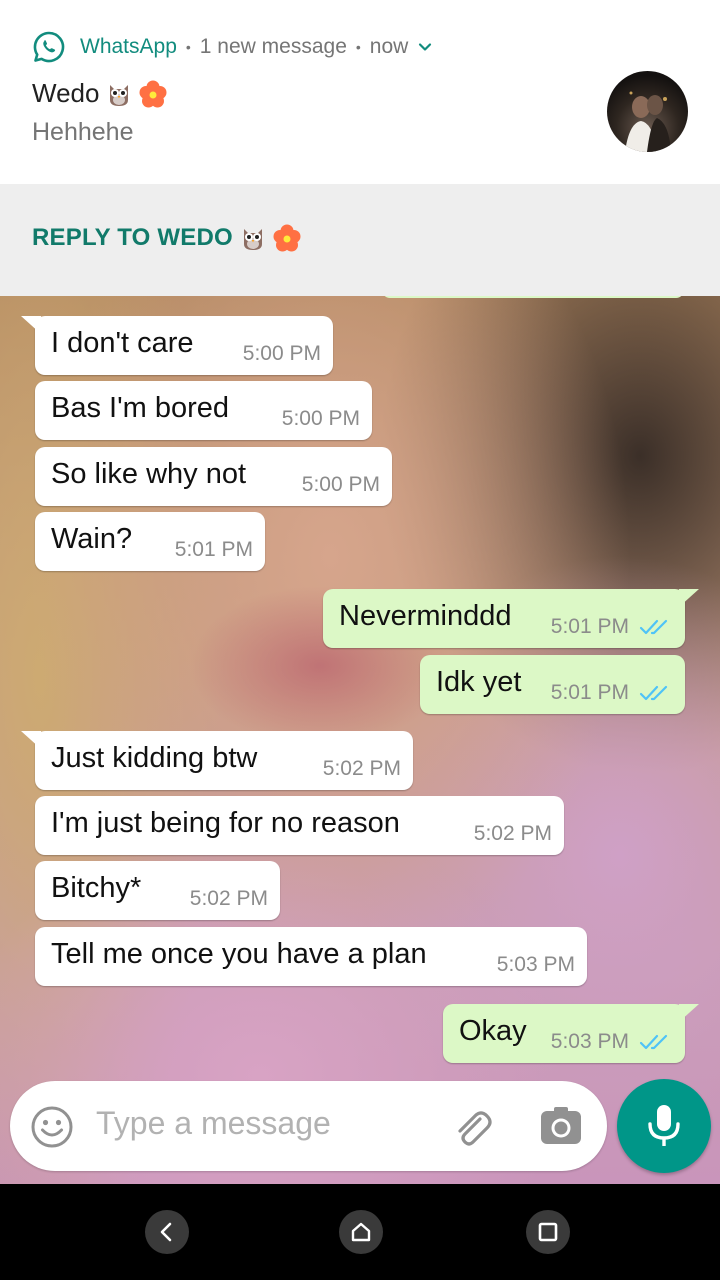 This screenshot has height=1280, width=720. What do you see at coordinates (150, 541) in the screenshot?
I see `message-bubble-incoming: Wain? 5:01 PM` at bounding box center [150, 541].